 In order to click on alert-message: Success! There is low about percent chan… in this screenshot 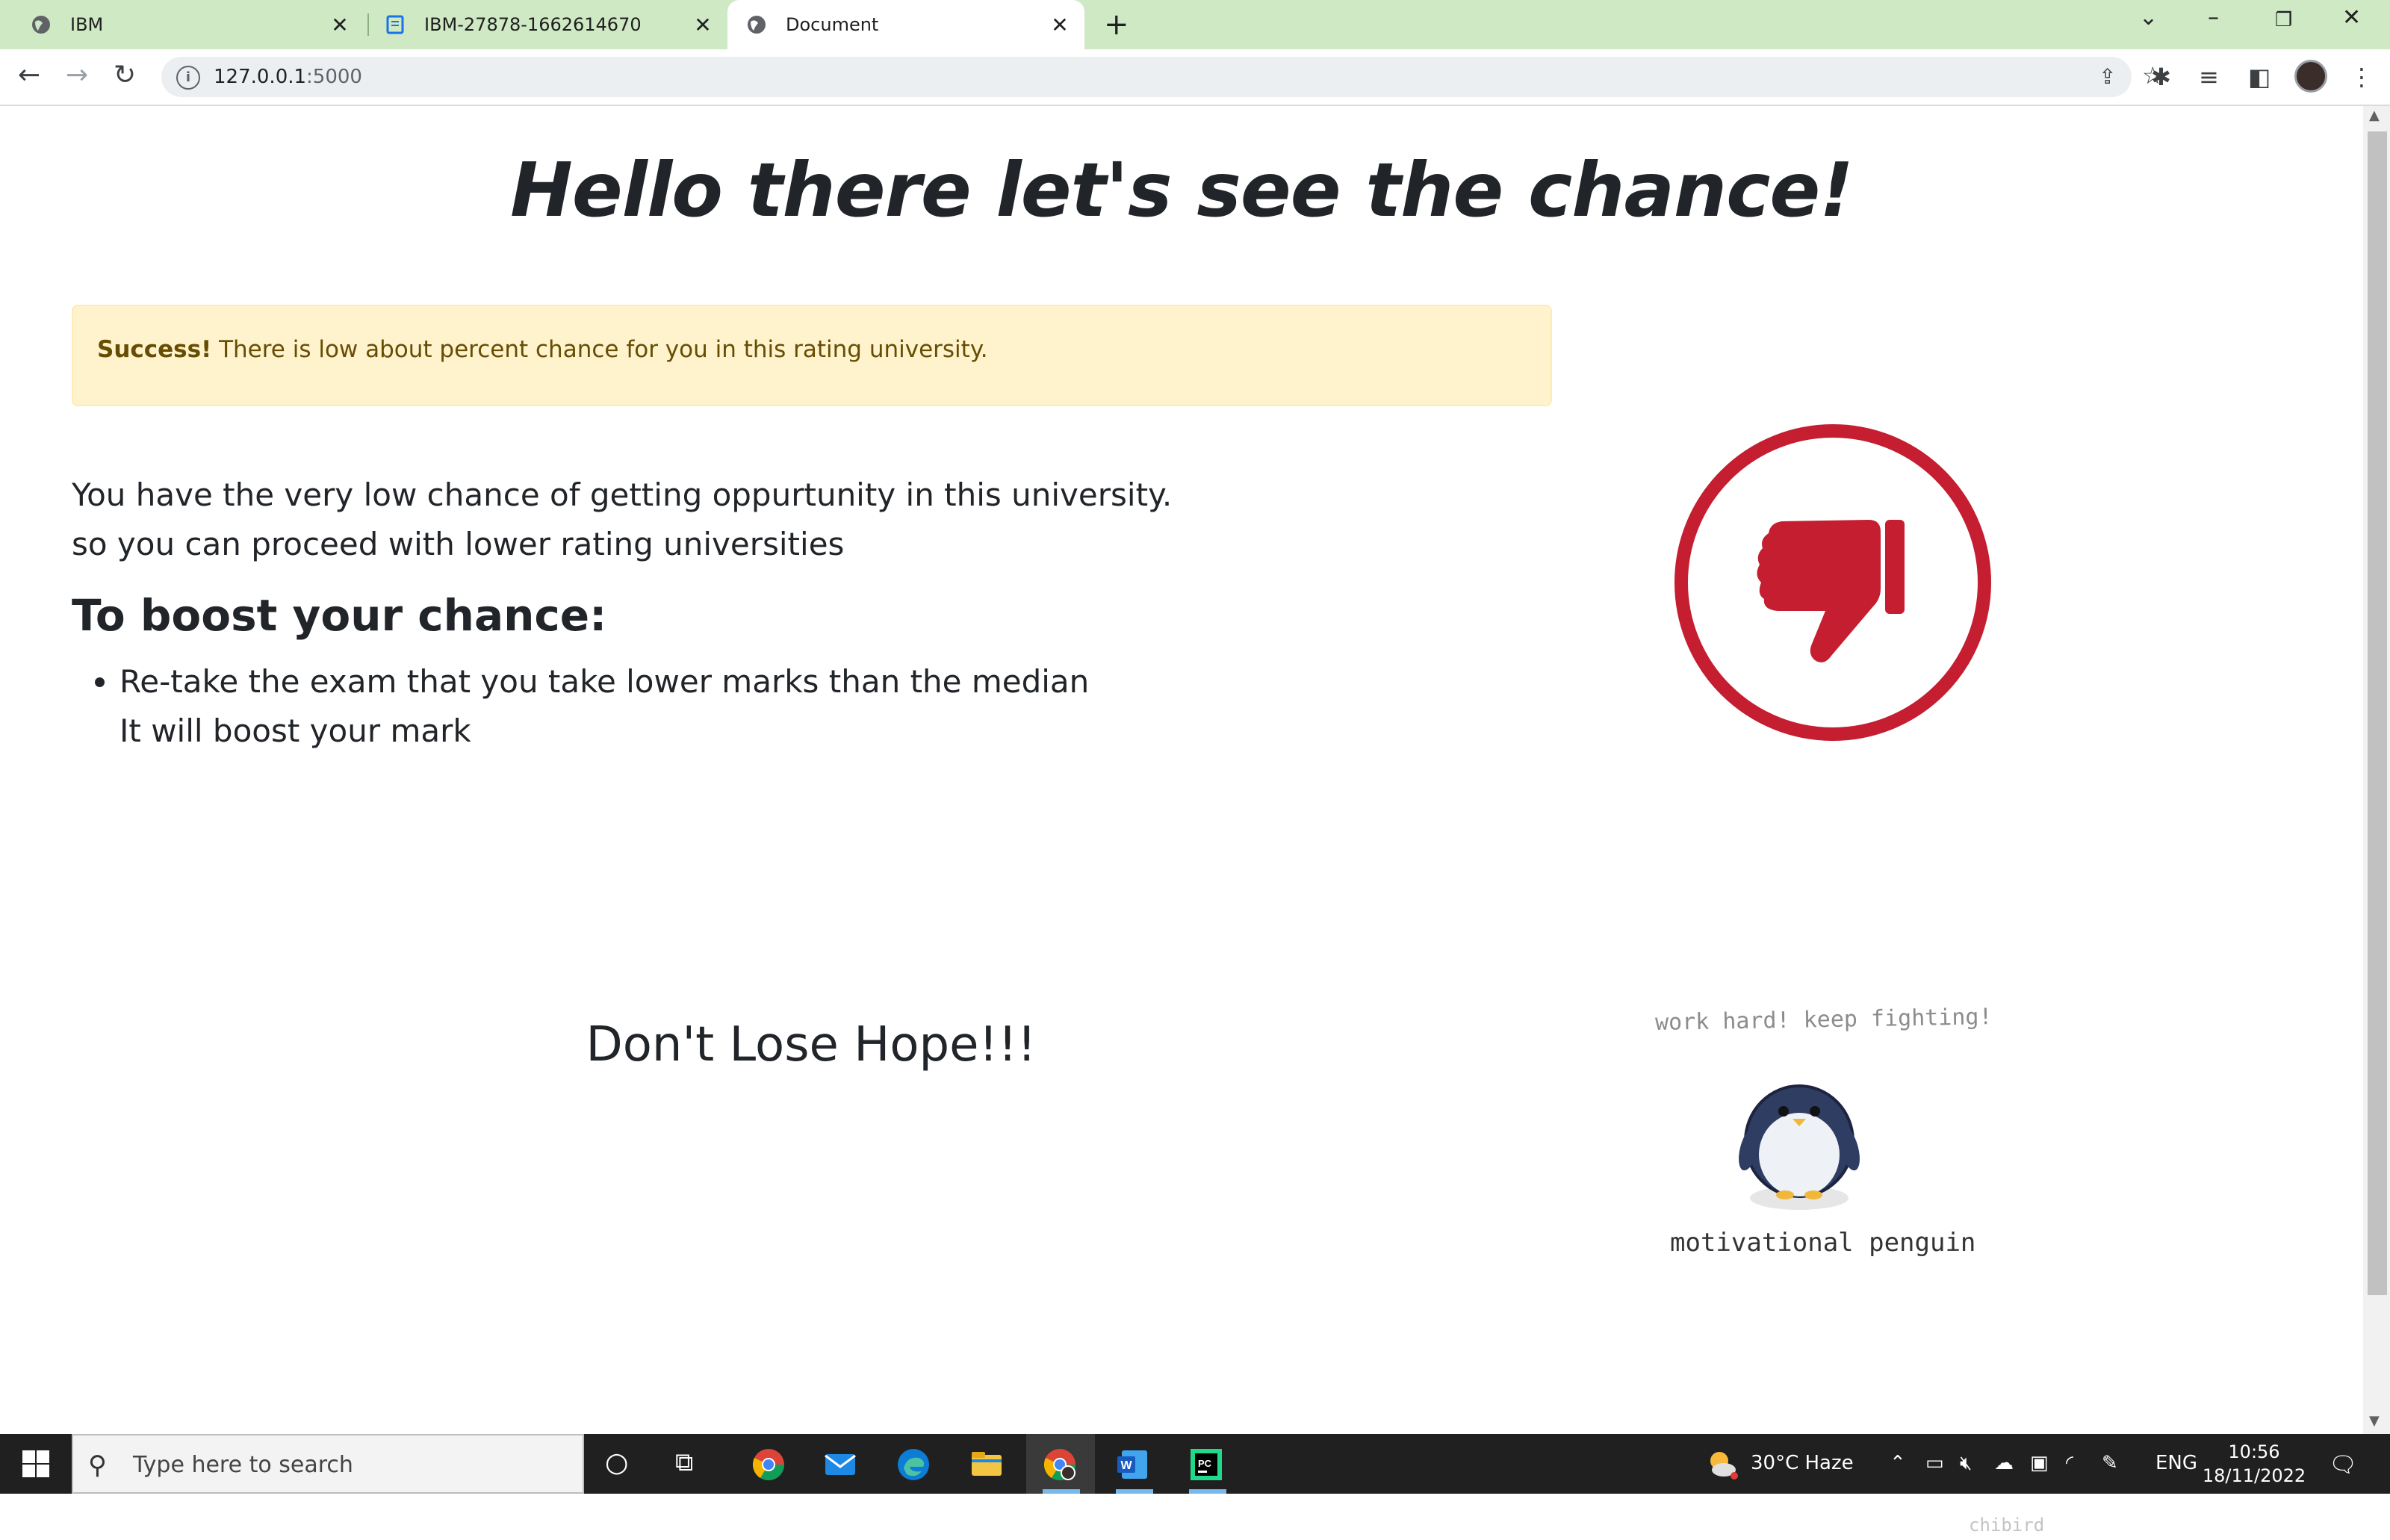, I will do `click(542, 349)`.